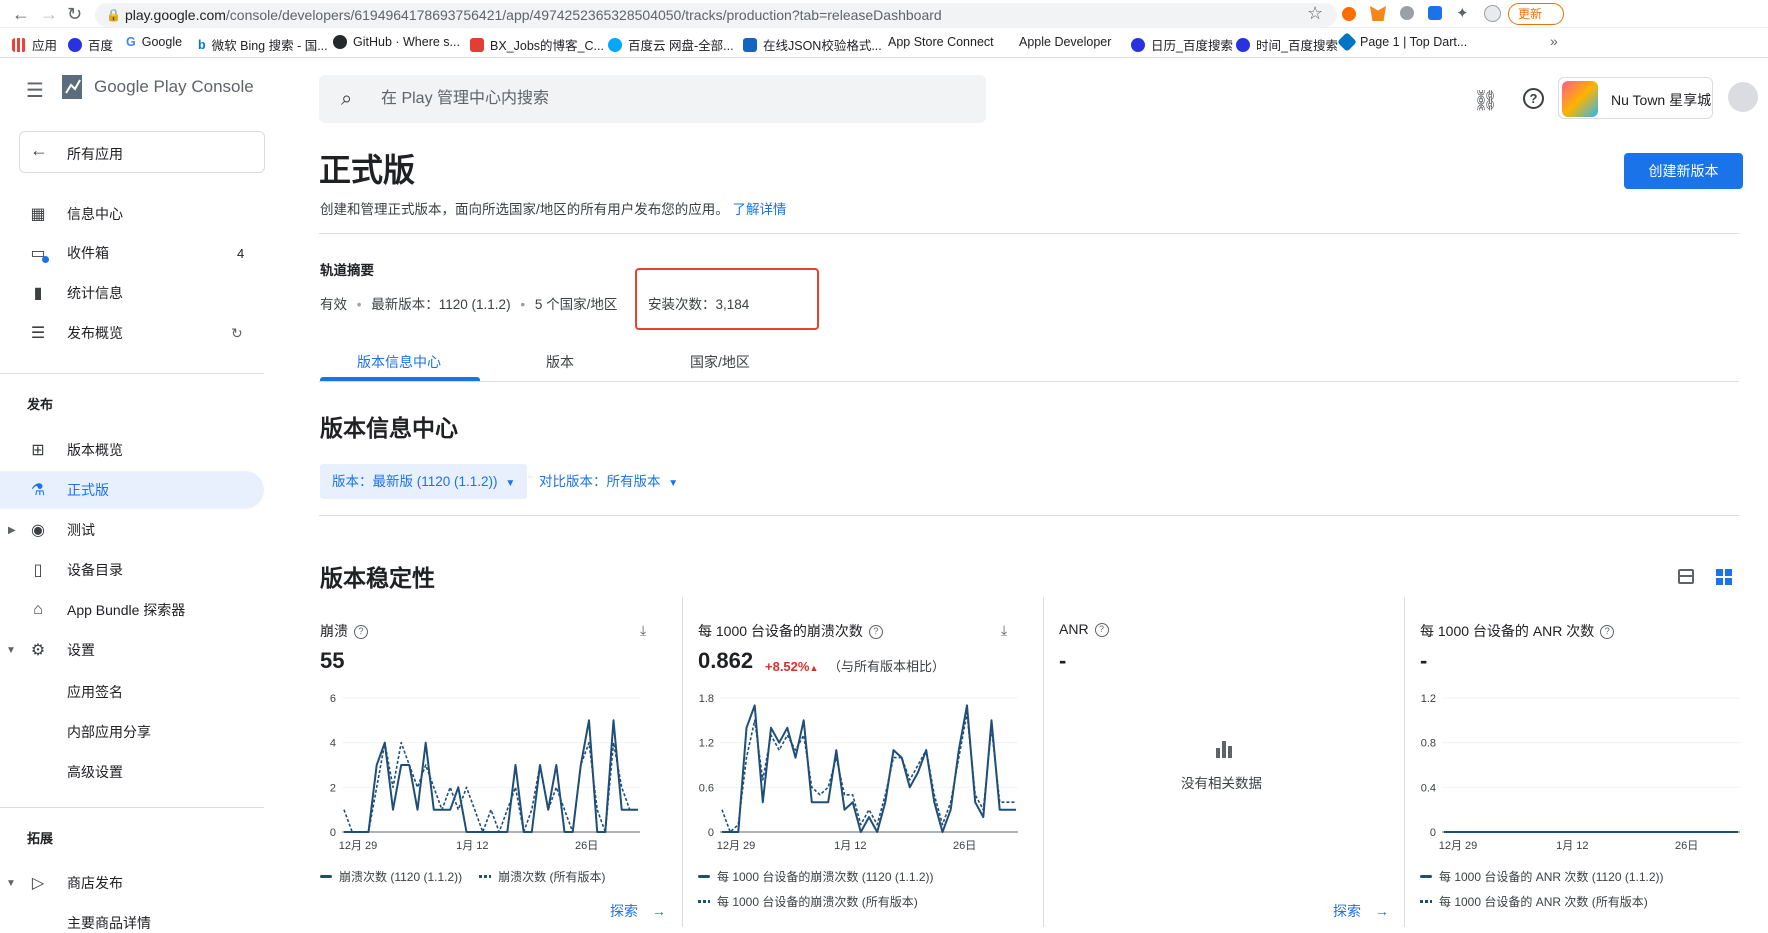 This screenshot has height=933, width=1768. I want to click on sidebar-item-label: 商店发布, so click(95, 883).